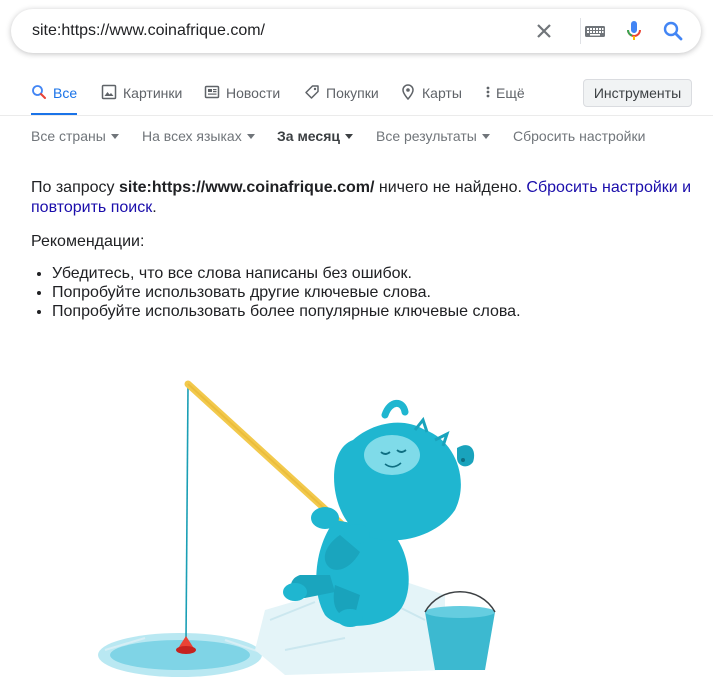 The width and height of the screenshot is (713, 700). What do you see at coordinates (109, 92) in the screenshot?
I see `image-icon` at bounding box center [109, 92].